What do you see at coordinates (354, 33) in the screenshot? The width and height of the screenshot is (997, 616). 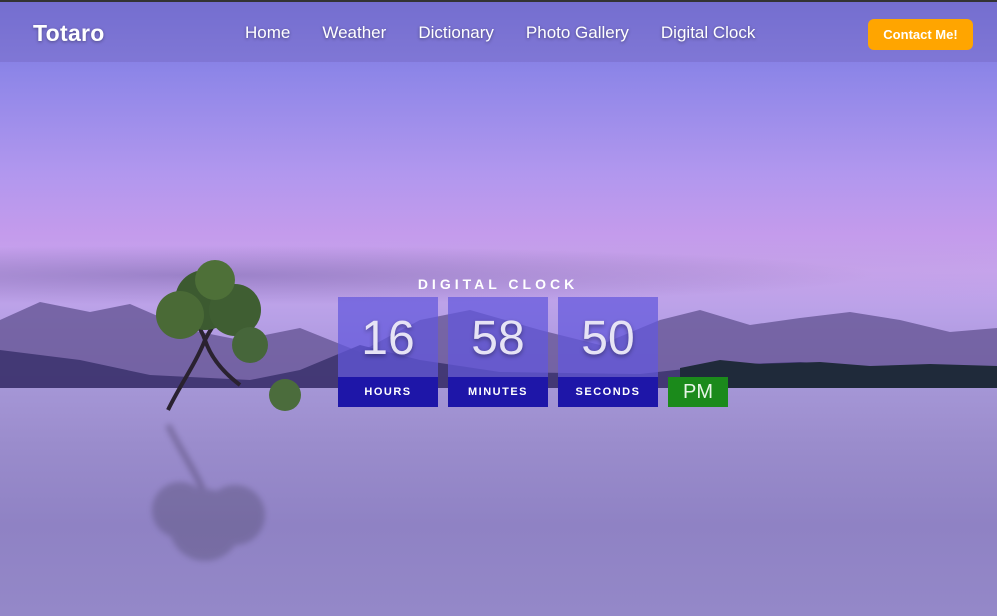 I see `nav-link-weather: Weather` at bounding box center [354, 33].